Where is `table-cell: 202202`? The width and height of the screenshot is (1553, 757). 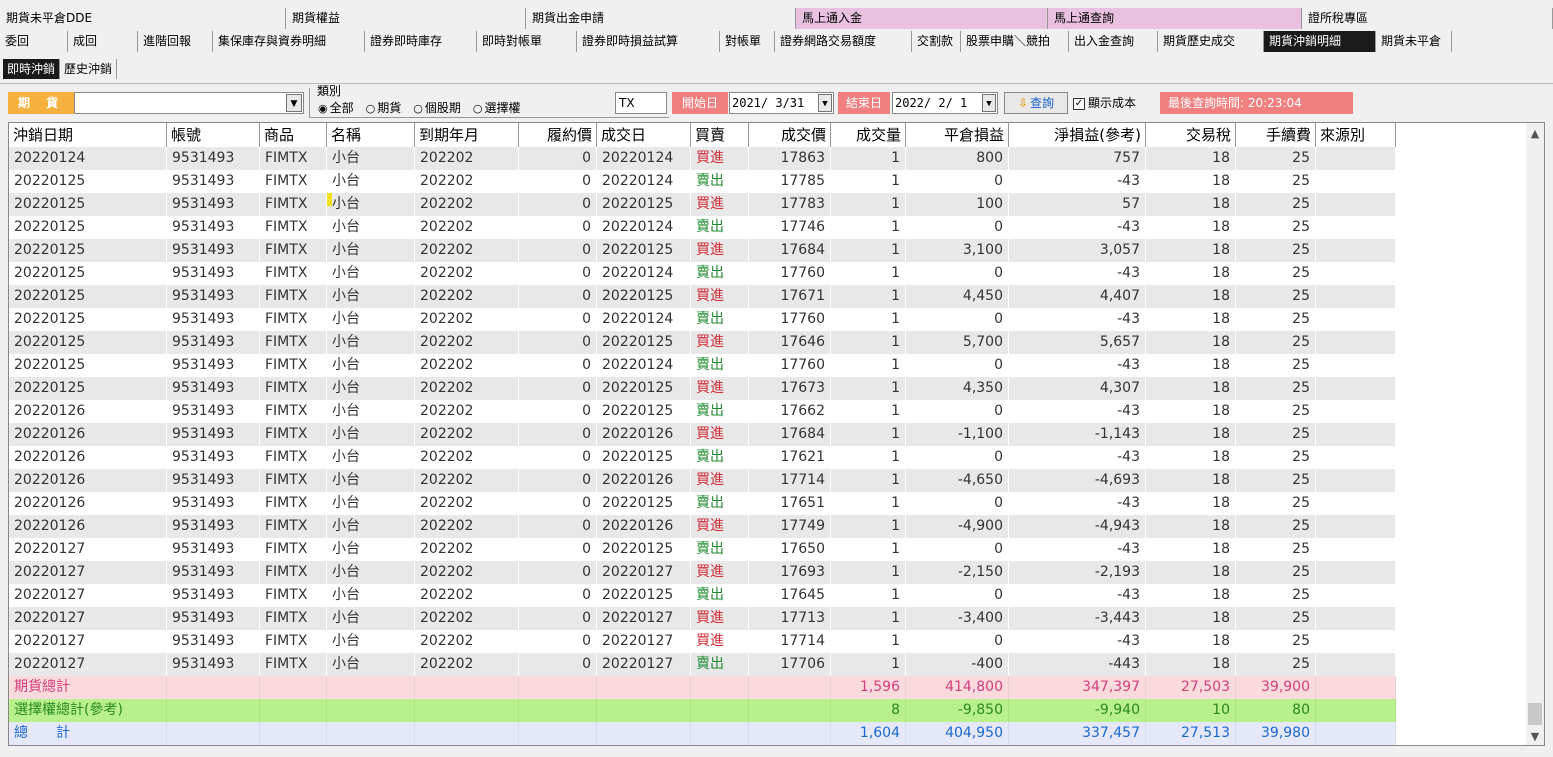
table-cell: 202202 is located at coordinates (467, 158).